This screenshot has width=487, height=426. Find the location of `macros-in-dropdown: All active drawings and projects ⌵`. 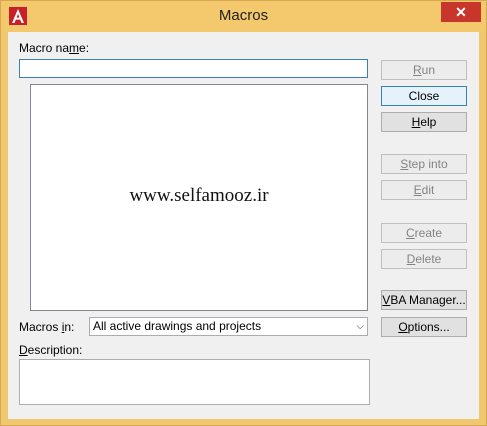

macros-in-dropdown: All active drawings and projects ⌵ is located at coordinates (228, 326).